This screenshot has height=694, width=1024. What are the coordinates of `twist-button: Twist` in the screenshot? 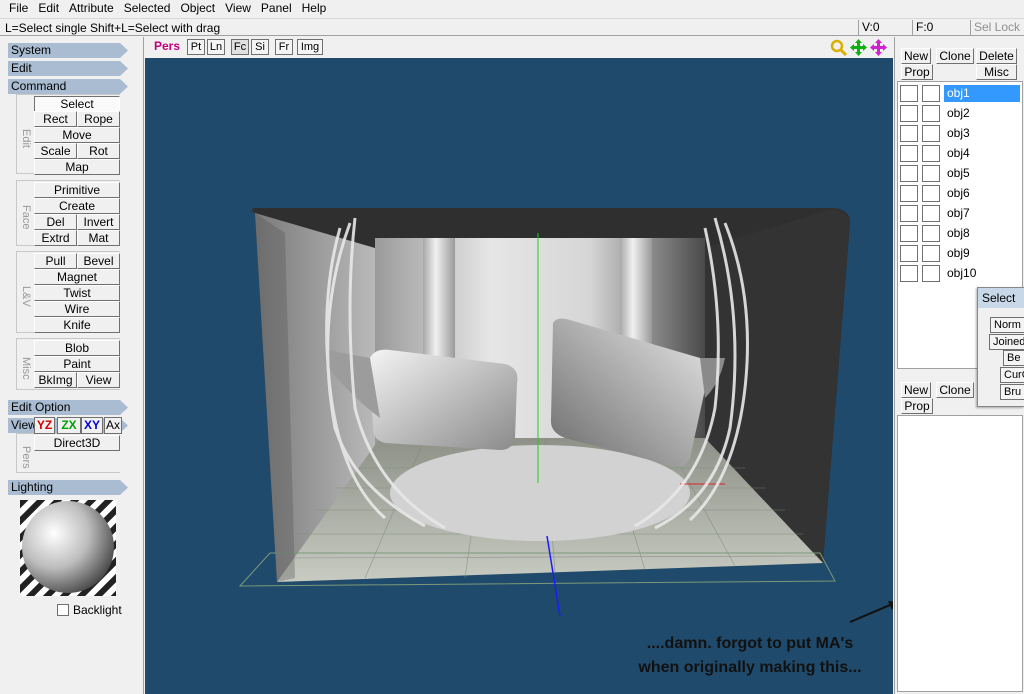 It's located at (77, 293).